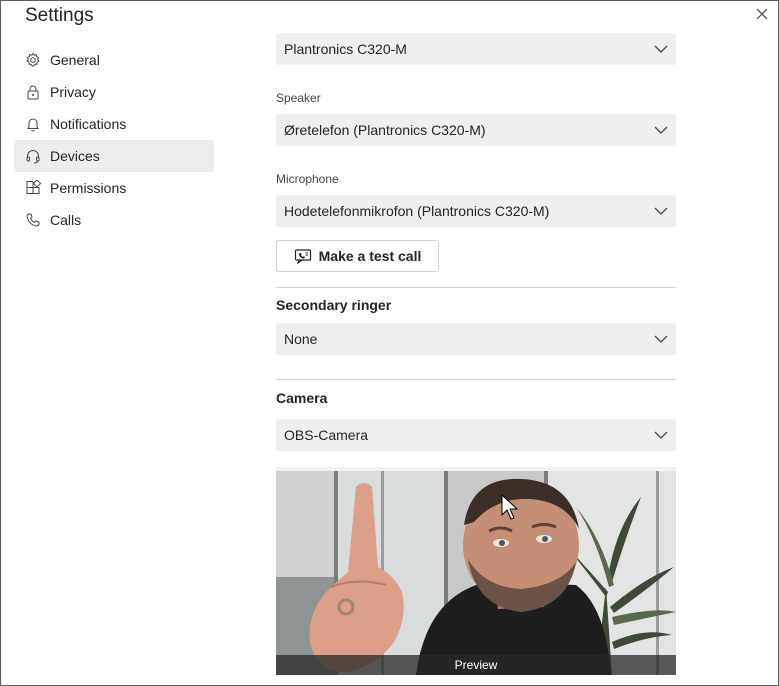 This screenshot has height=686, width=779. What do you see at coordinates (762, 14) in the screenshot?
I see `close-icon` at bounding box center [762, 14].